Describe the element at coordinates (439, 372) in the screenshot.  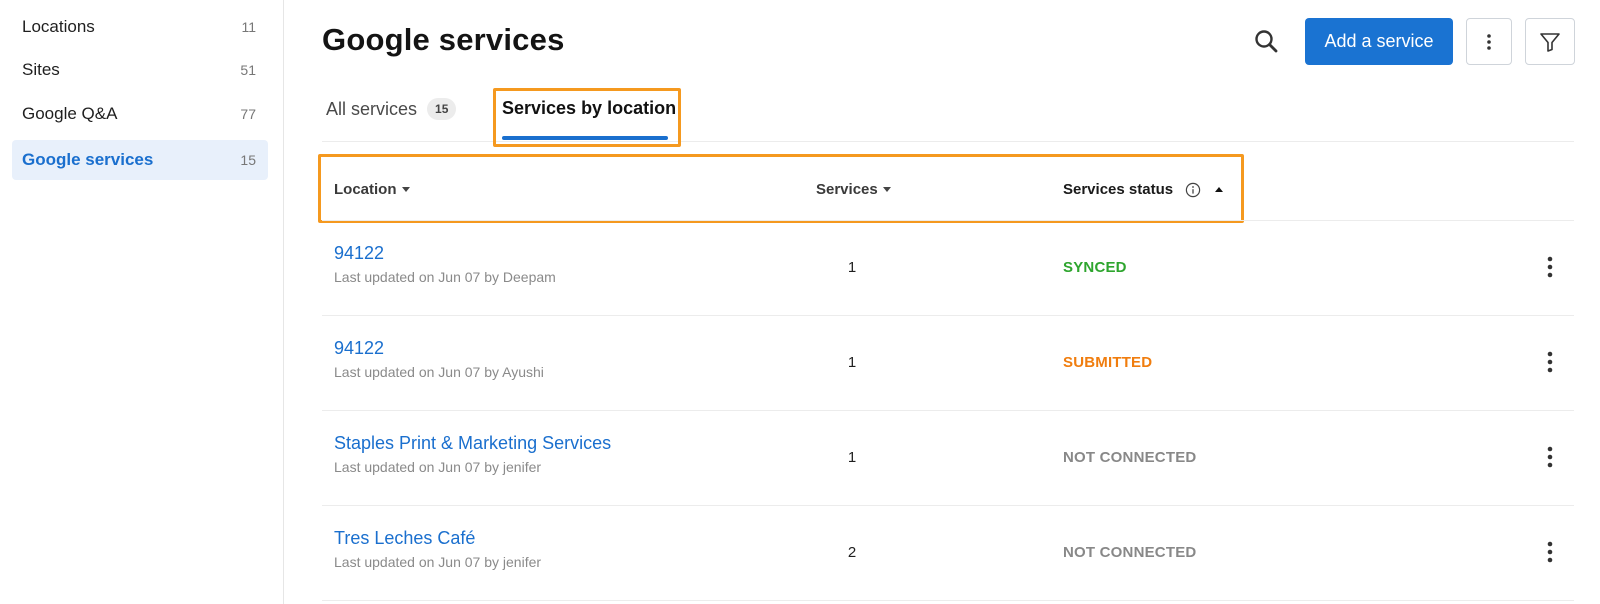
I see `last-updated-text: Last updated on Jun 07 by Ayushi` at that location.